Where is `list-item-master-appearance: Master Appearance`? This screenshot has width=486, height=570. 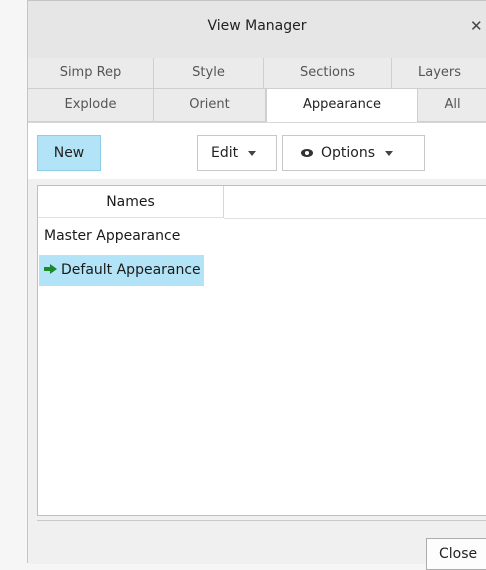 list-item-master-appearance: Master Appearance is located at coordinates (111, 236).